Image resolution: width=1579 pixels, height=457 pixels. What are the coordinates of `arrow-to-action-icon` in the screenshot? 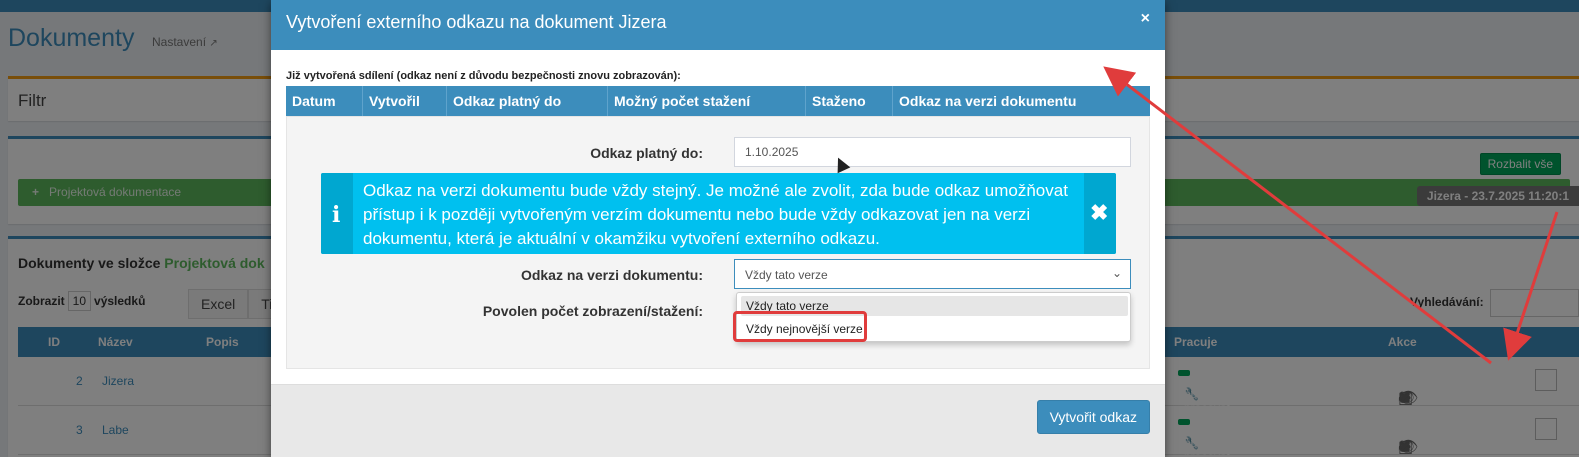 It's located at (1531, 286).